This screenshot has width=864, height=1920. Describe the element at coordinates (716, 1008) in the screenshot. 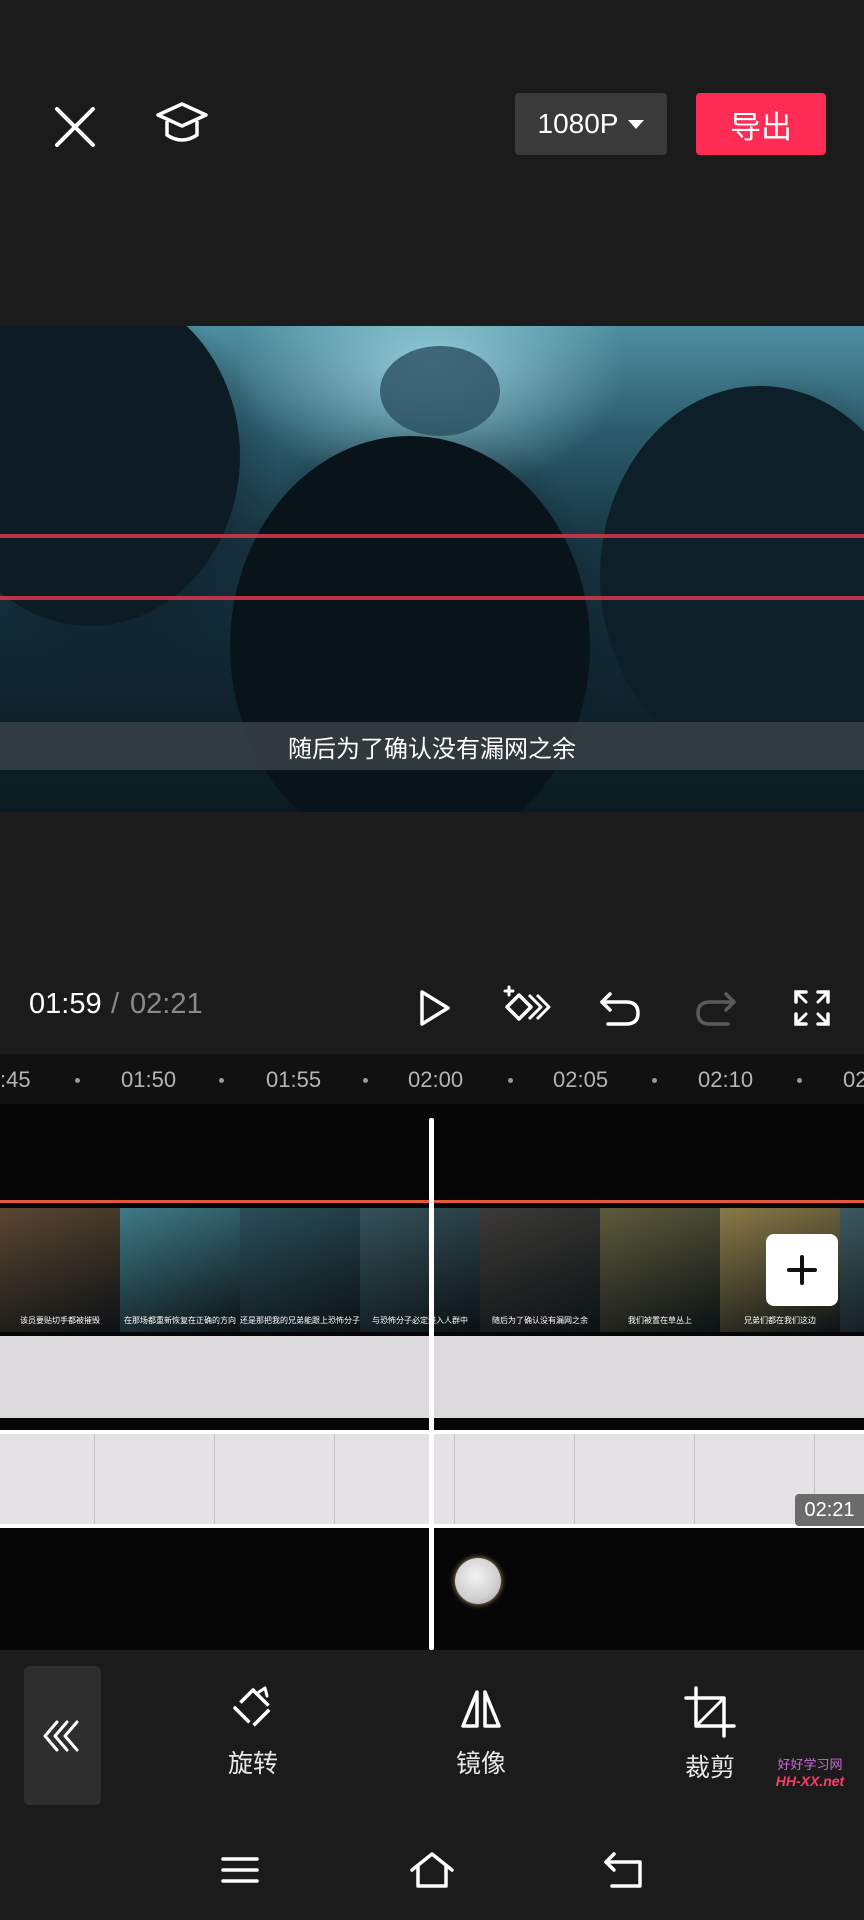

I see `redo-icon` at that location.